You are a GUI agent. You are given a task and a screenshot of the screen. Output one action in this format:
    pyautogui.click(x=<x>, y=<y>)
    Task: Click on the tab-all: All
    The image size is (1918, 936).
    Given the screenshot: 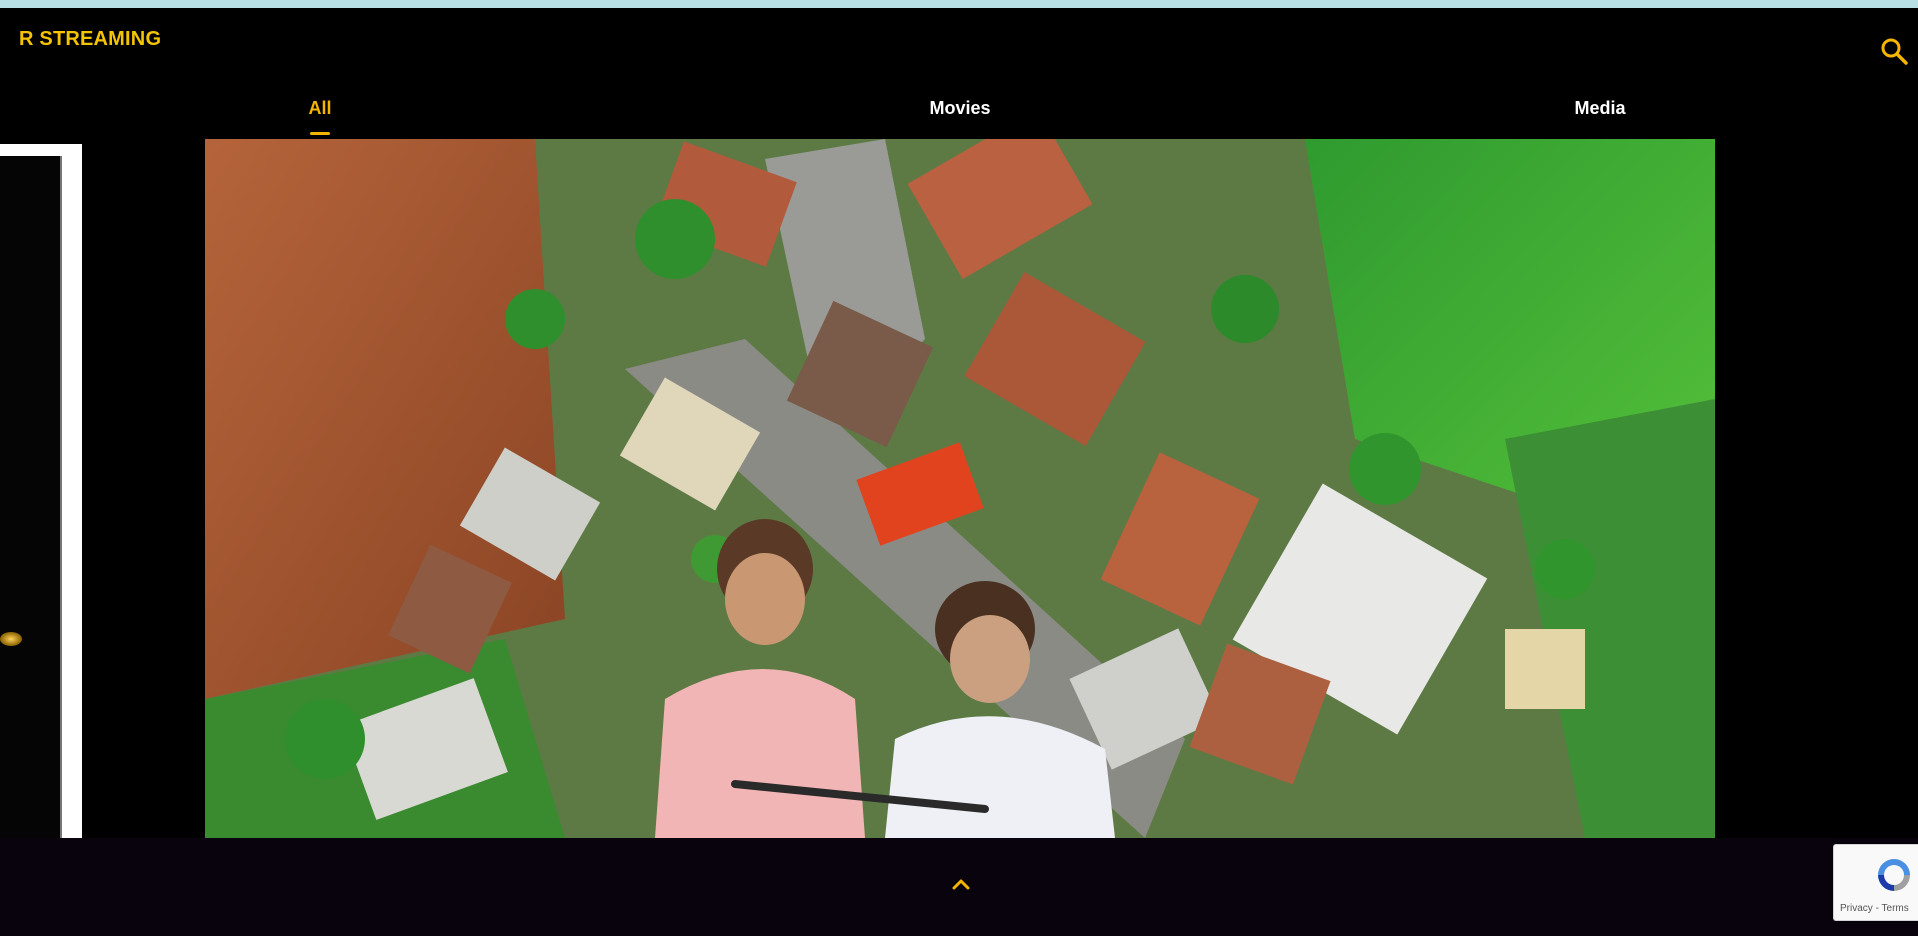 What is the action you would take?
    pyautogui.click(x=319, y=108)
    